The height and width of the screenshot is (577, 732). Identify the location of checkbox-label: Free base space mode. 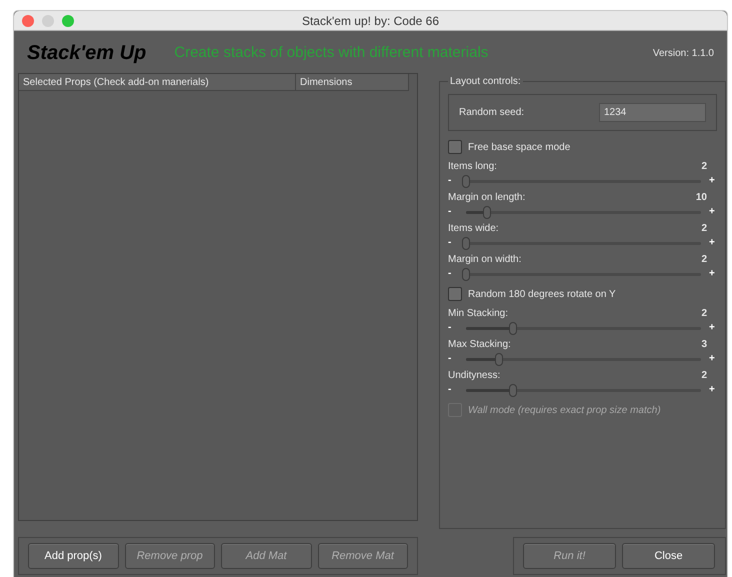
(519, 147).